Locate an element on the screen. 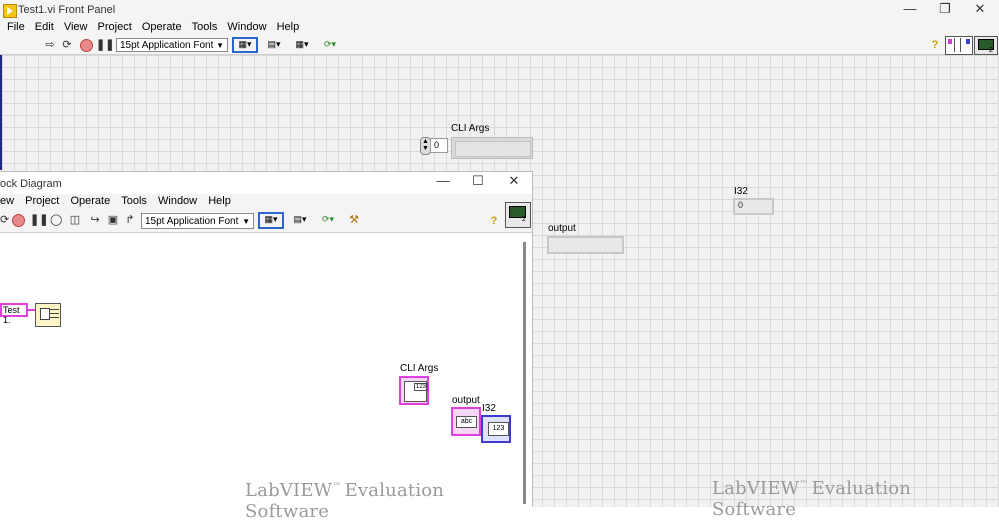 This screenshot has height=522, width=999. menu-view: View is located at coordinates (76, 27).